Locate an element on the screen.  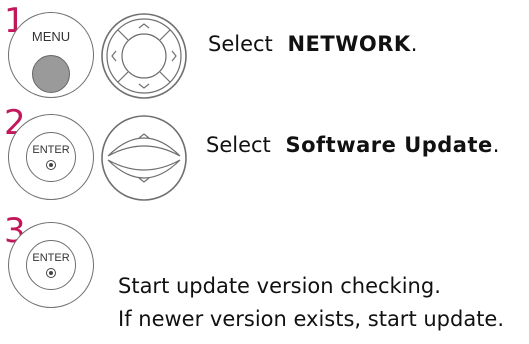
menu-button-label: MENU is located at coordinates (51, 36).